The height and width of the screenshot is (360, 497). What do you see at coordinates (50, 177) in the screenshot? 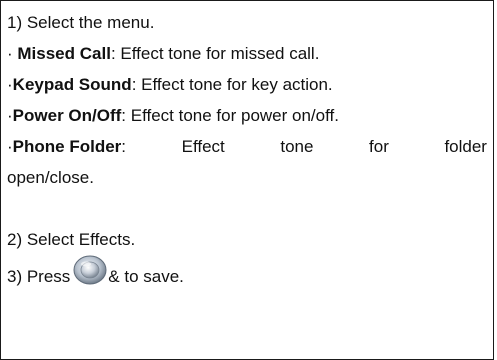
I see `phone-folder-continuation: open/close.` at bounding box center [50, 177].